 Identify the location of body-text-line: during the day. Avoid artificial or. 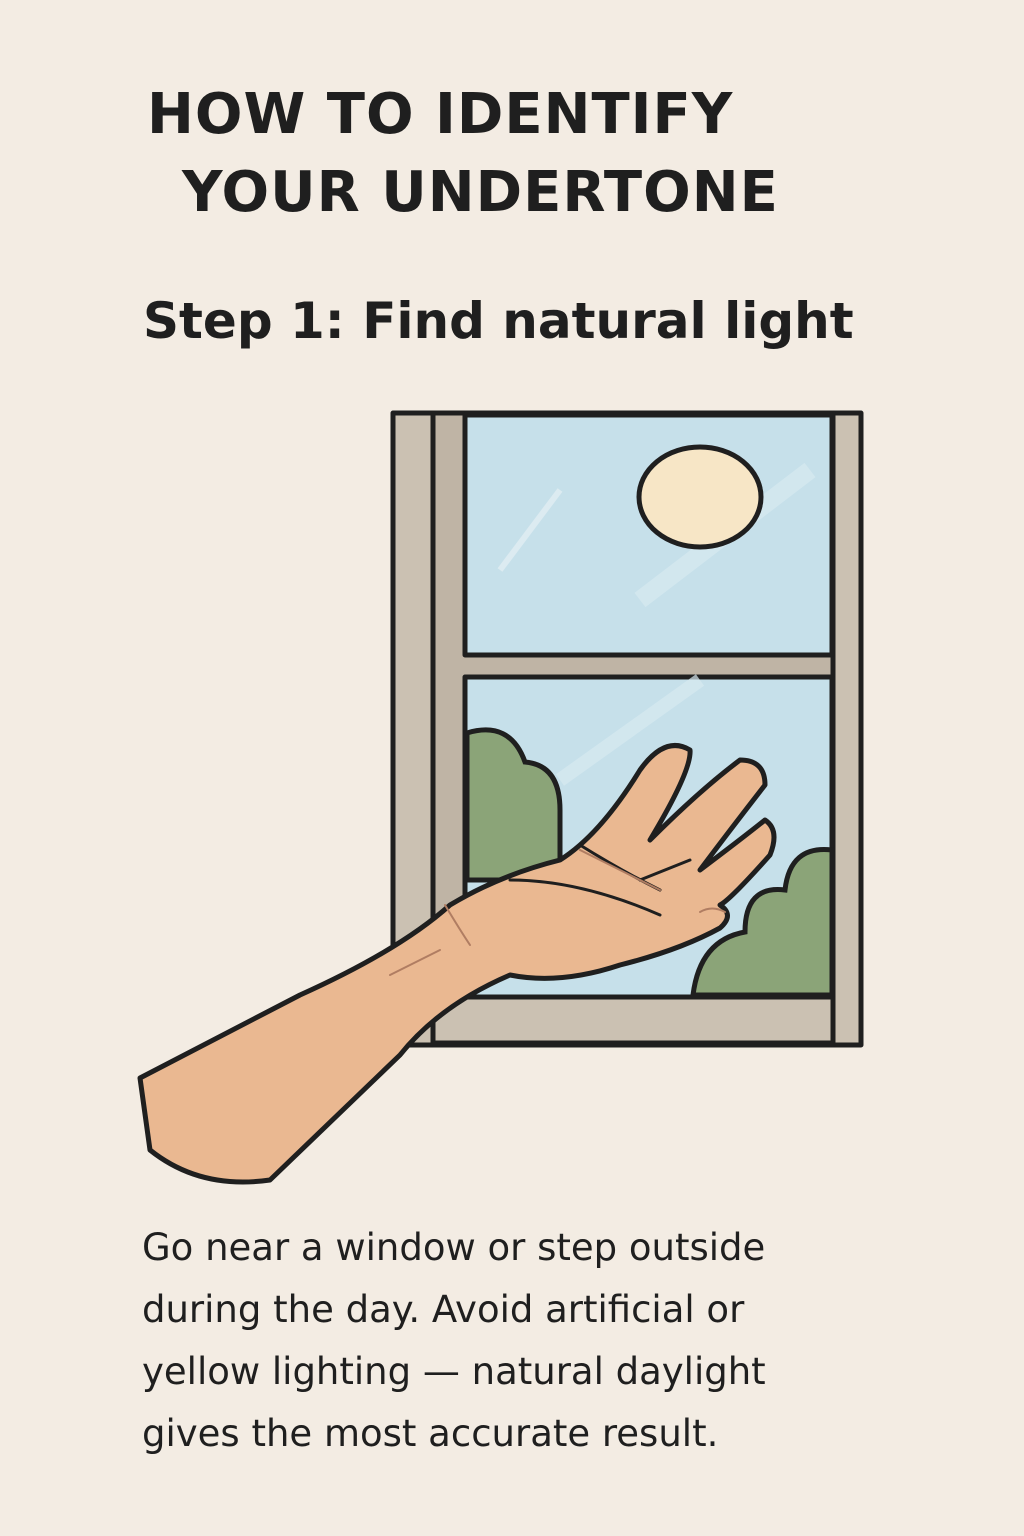
(443, 1309).